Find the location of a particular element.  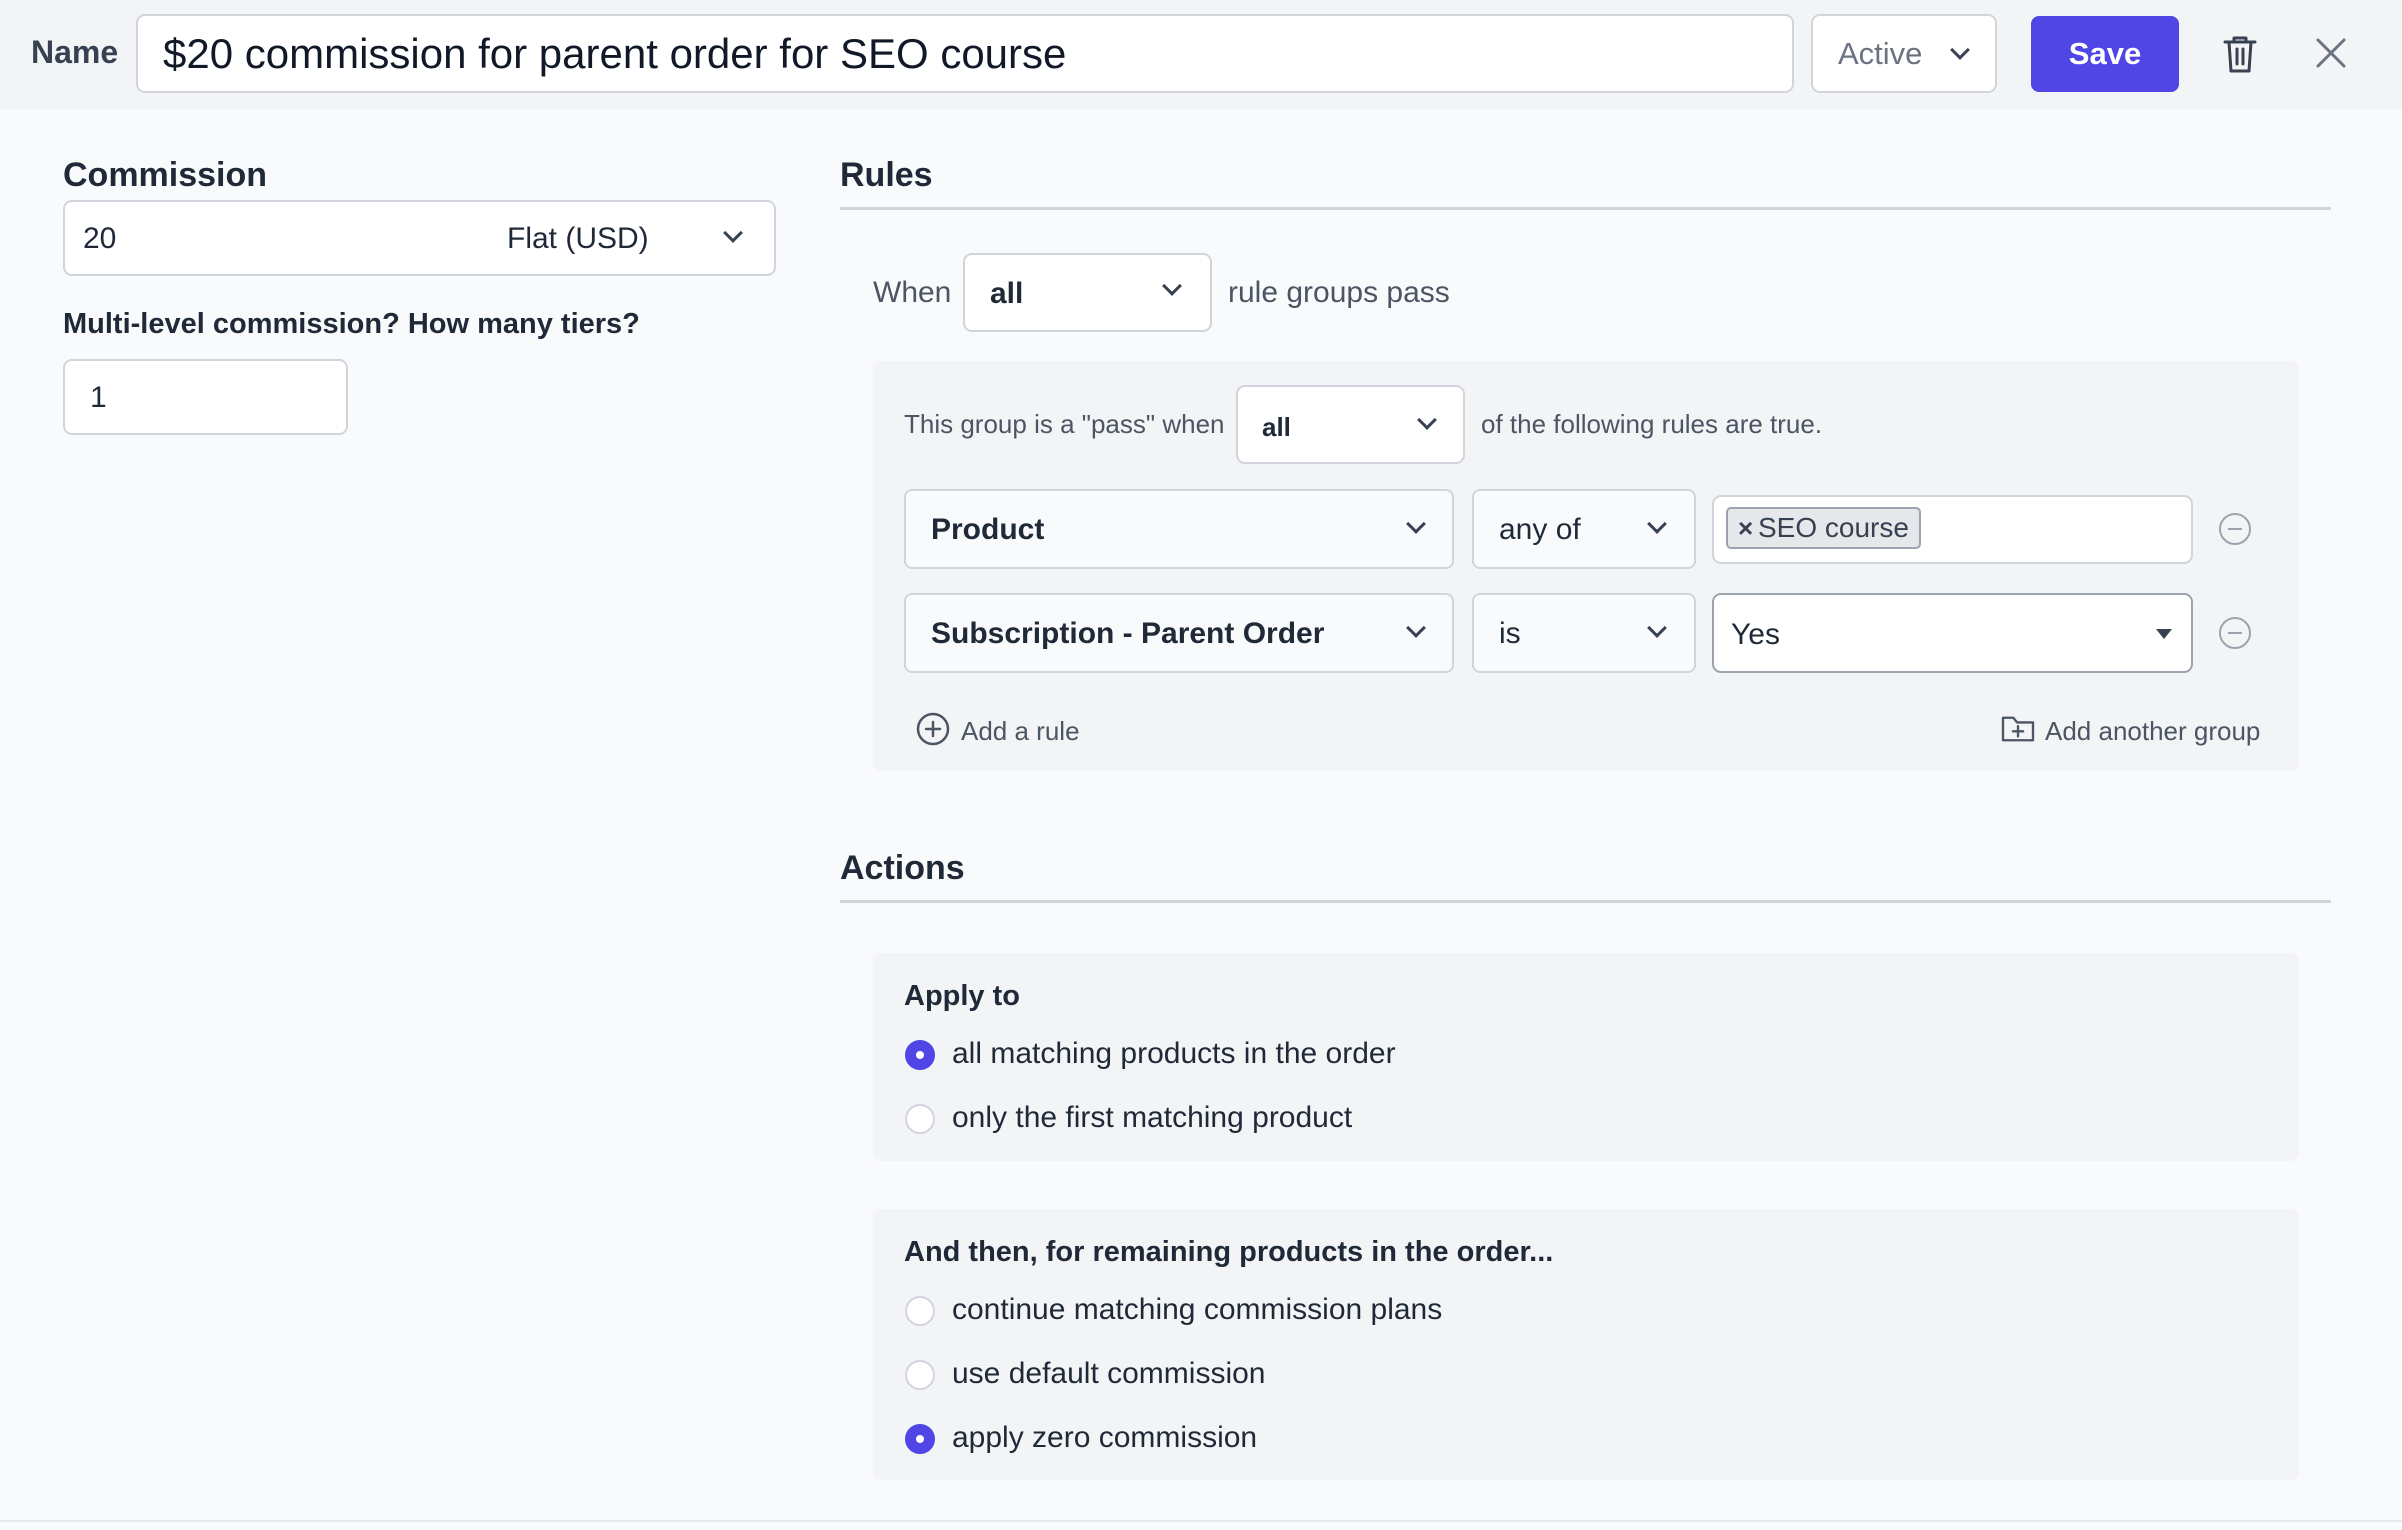

tag-label: SEO course is located at coordinates (1833, 527).